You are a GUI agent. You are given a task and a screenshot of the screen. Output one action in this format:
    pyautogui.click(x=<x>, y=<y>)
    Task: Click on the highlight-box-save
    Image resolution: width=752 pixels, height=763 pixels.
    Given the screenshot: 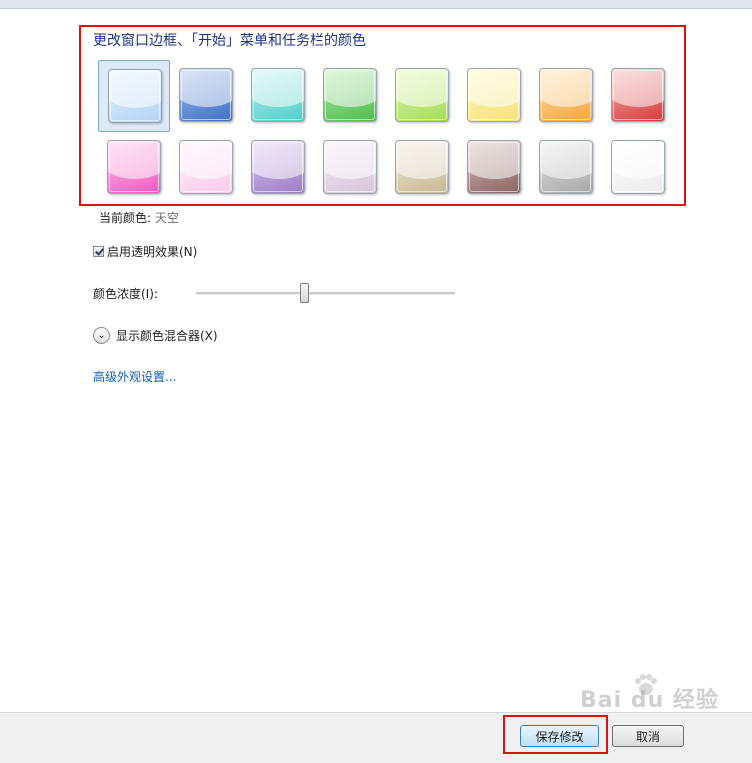 What is the action you would take?
    pyautogui.click(x=555, y=734)
    